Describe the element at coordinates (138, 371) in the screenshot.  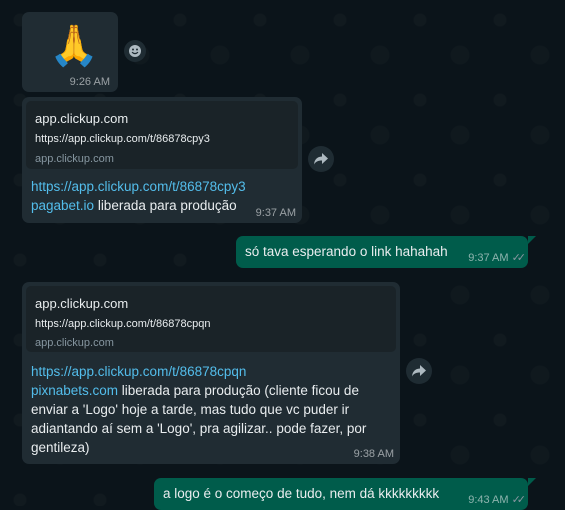
I see `message-link: https://app.clickup.com/t/86878cpqn` at that location.